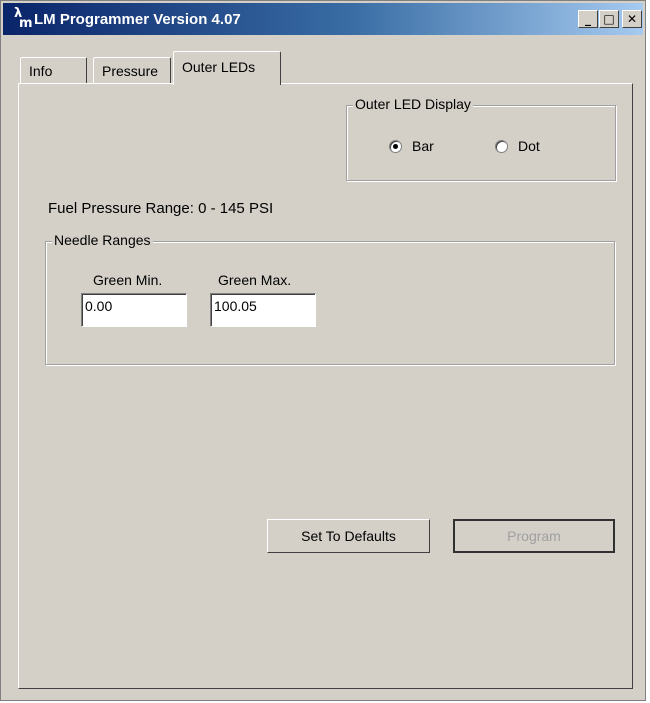 The height and width of the screenshot is (703, 650). What do you see at coordinates (609, 19) in the screenshot?
I see `maximize-button: □` at bounding box center [609, 19].